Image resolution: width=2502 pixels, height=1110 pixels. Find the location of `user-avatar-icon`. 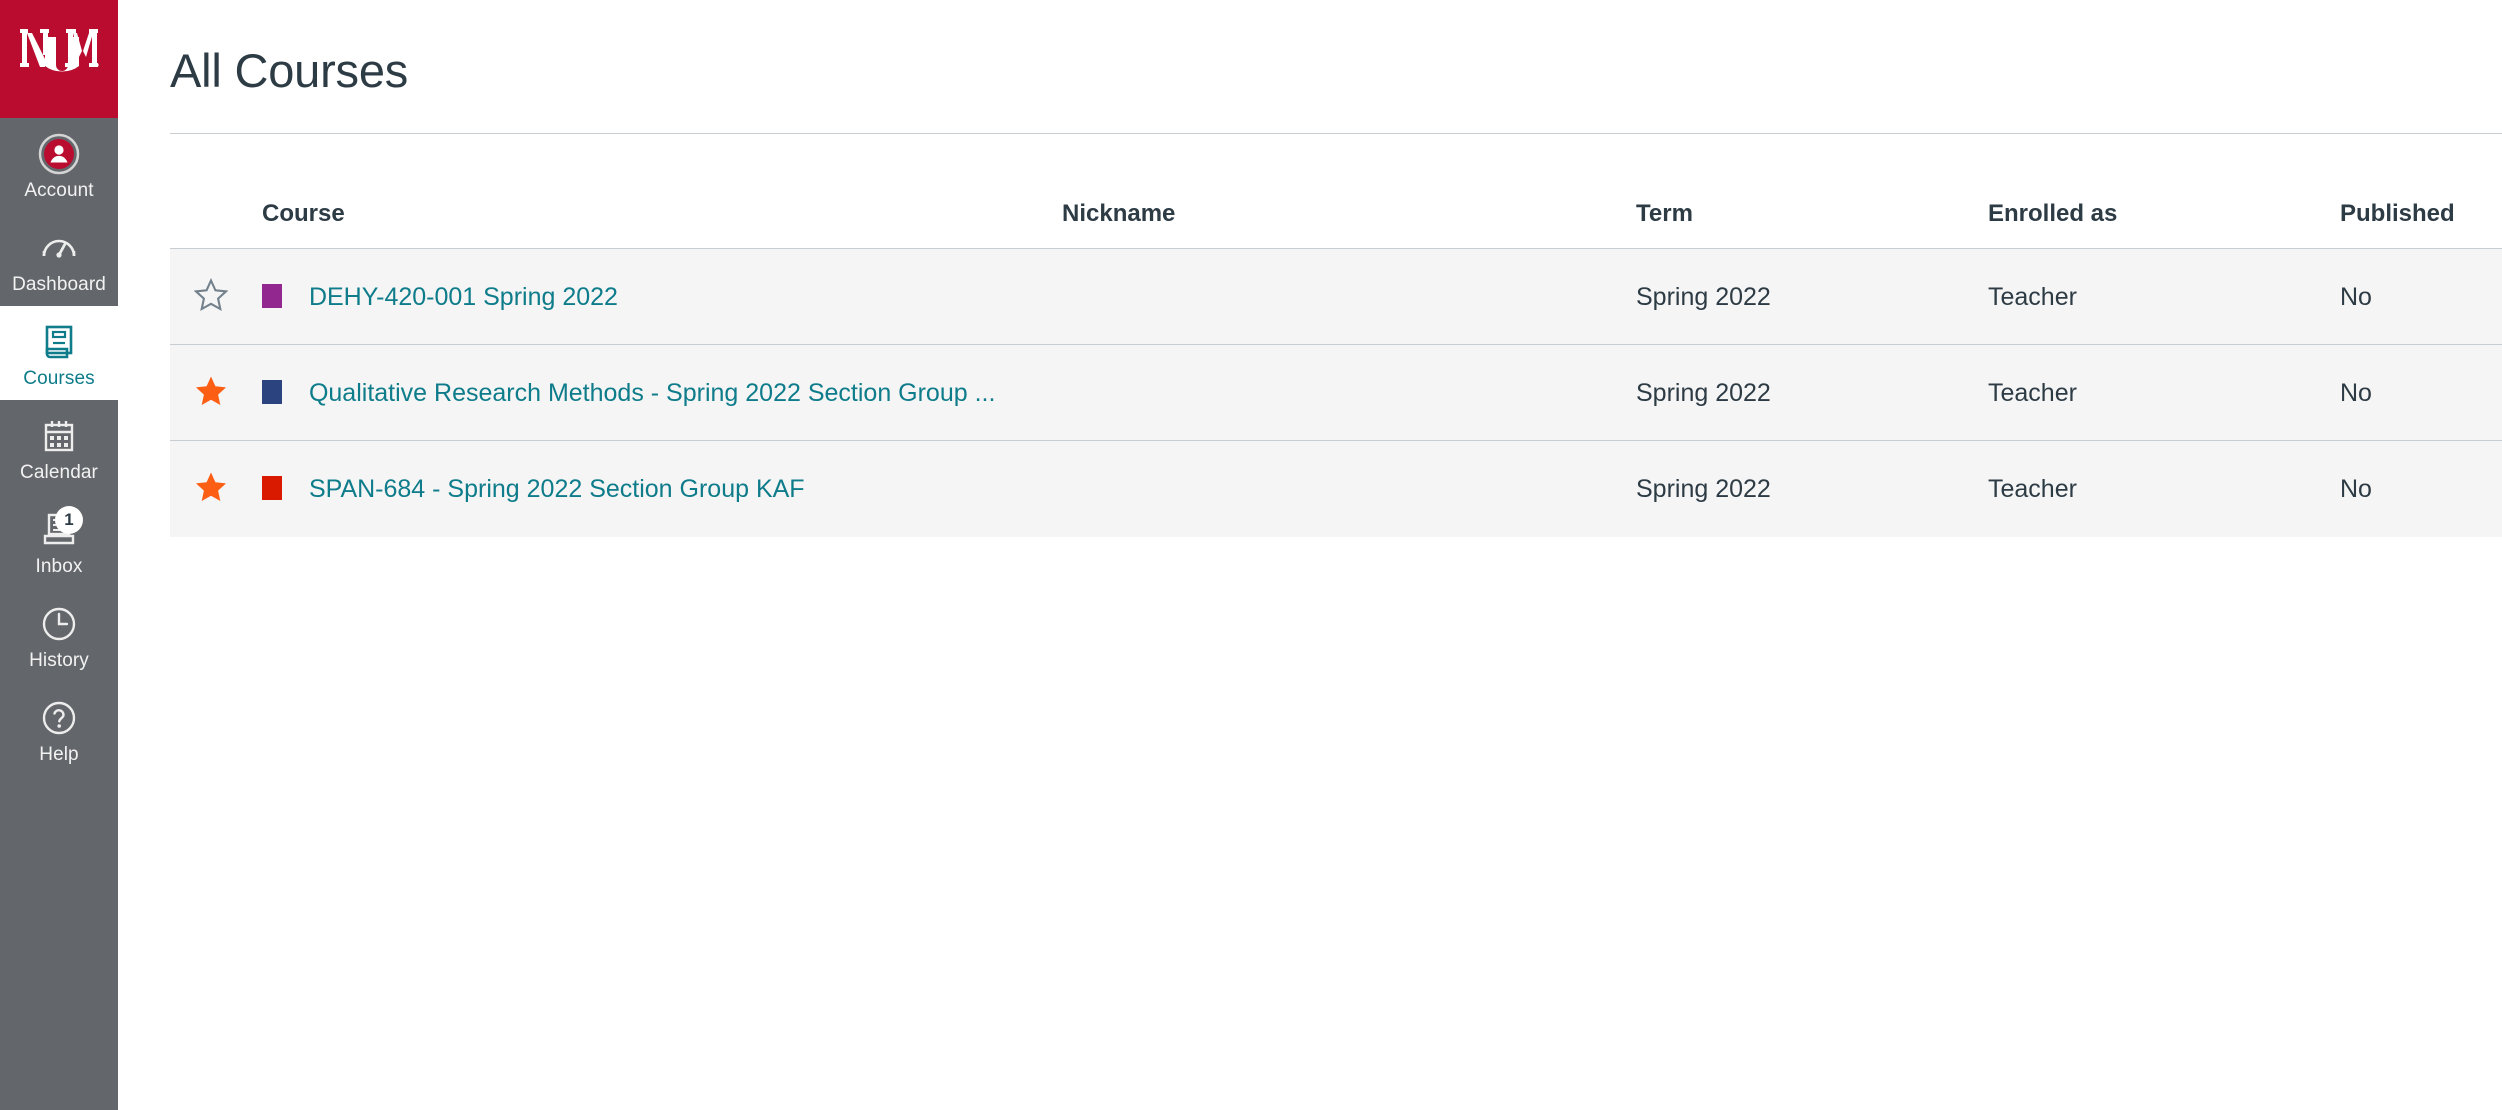

user-avatar-icon is located at coordinates (59, 154).